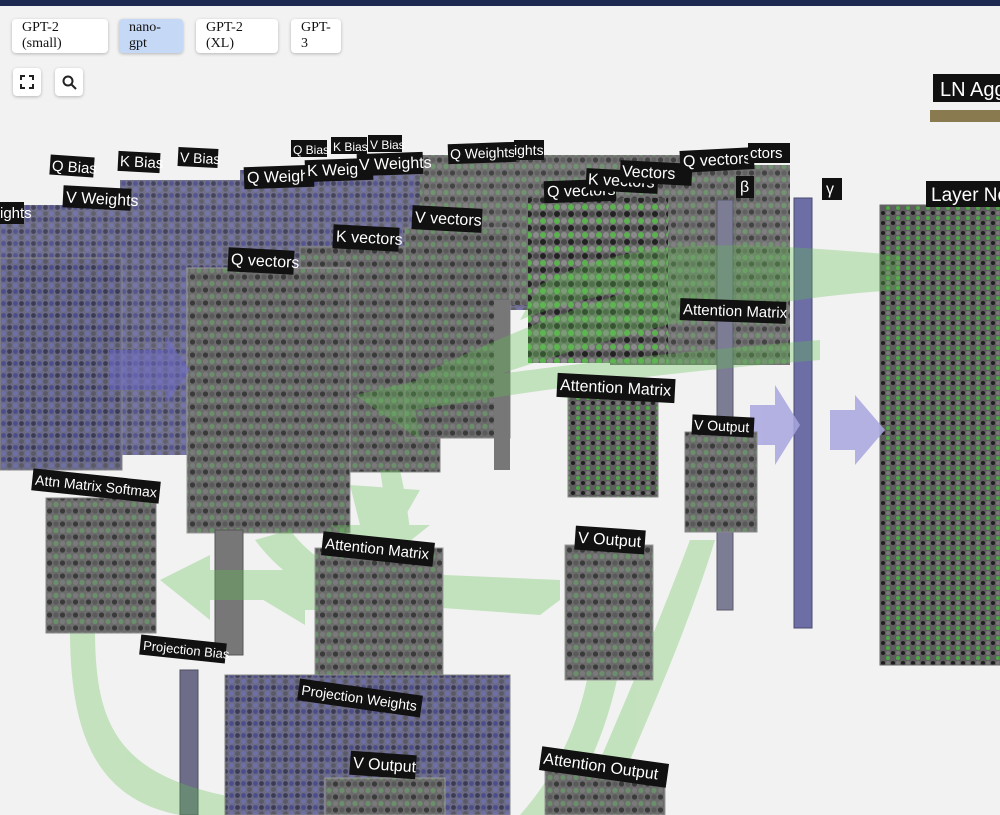 The width and height of the screenshot is (1000, 815). I want to click on model-button-gpt3: GPT-3, so click(316, 36).